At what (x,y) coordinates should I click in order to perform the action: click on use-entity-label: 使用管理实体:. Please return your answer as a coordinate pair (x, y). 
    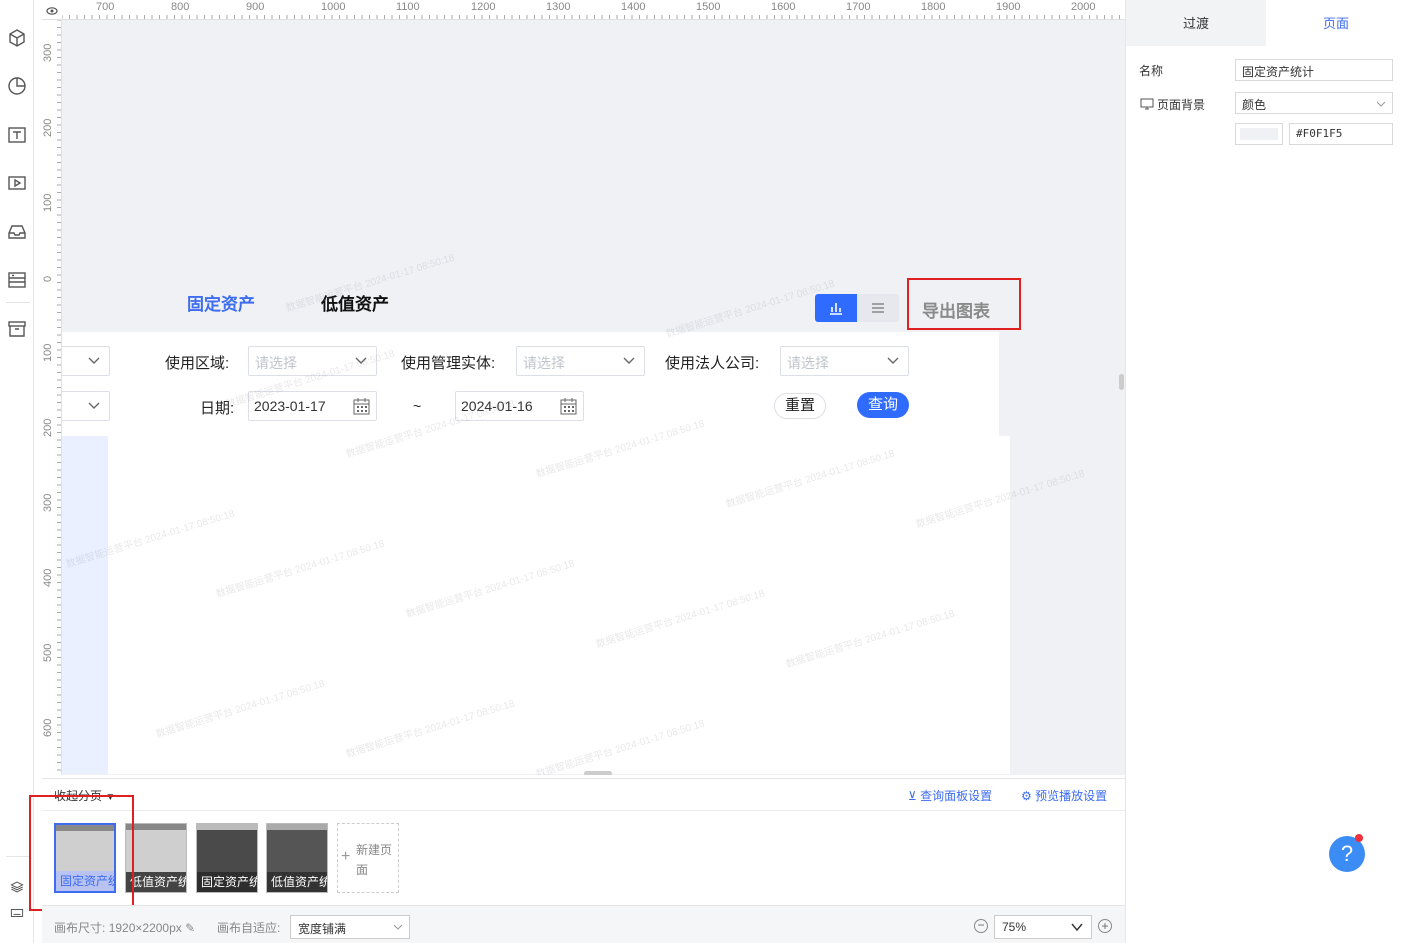
    Looking at the image, I should click on (448, 363).